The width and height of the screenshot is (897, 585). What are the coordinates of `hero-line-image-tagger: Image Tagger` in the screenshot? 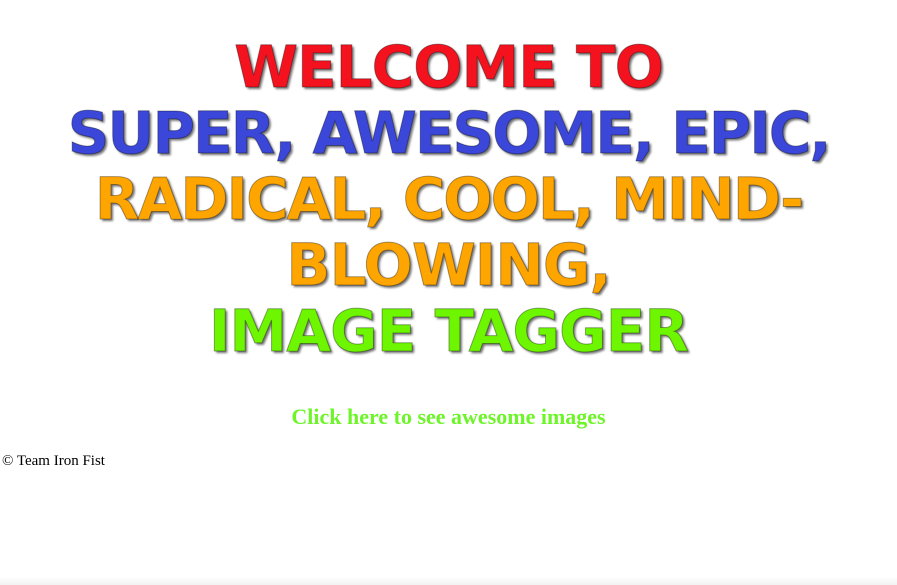 It's located at (448, 331).